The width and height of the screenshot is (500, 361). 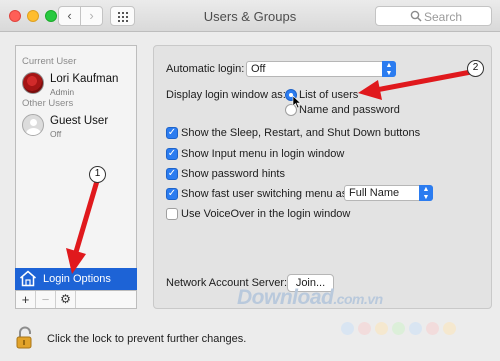 What do you see at coordinates (79, 121) in the screenshot?
I see `user-name: Guest User` at bounding box center [79, 121].